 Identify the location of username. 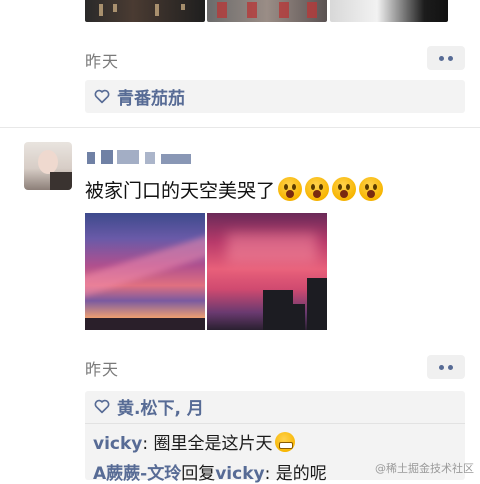
(140, 157).